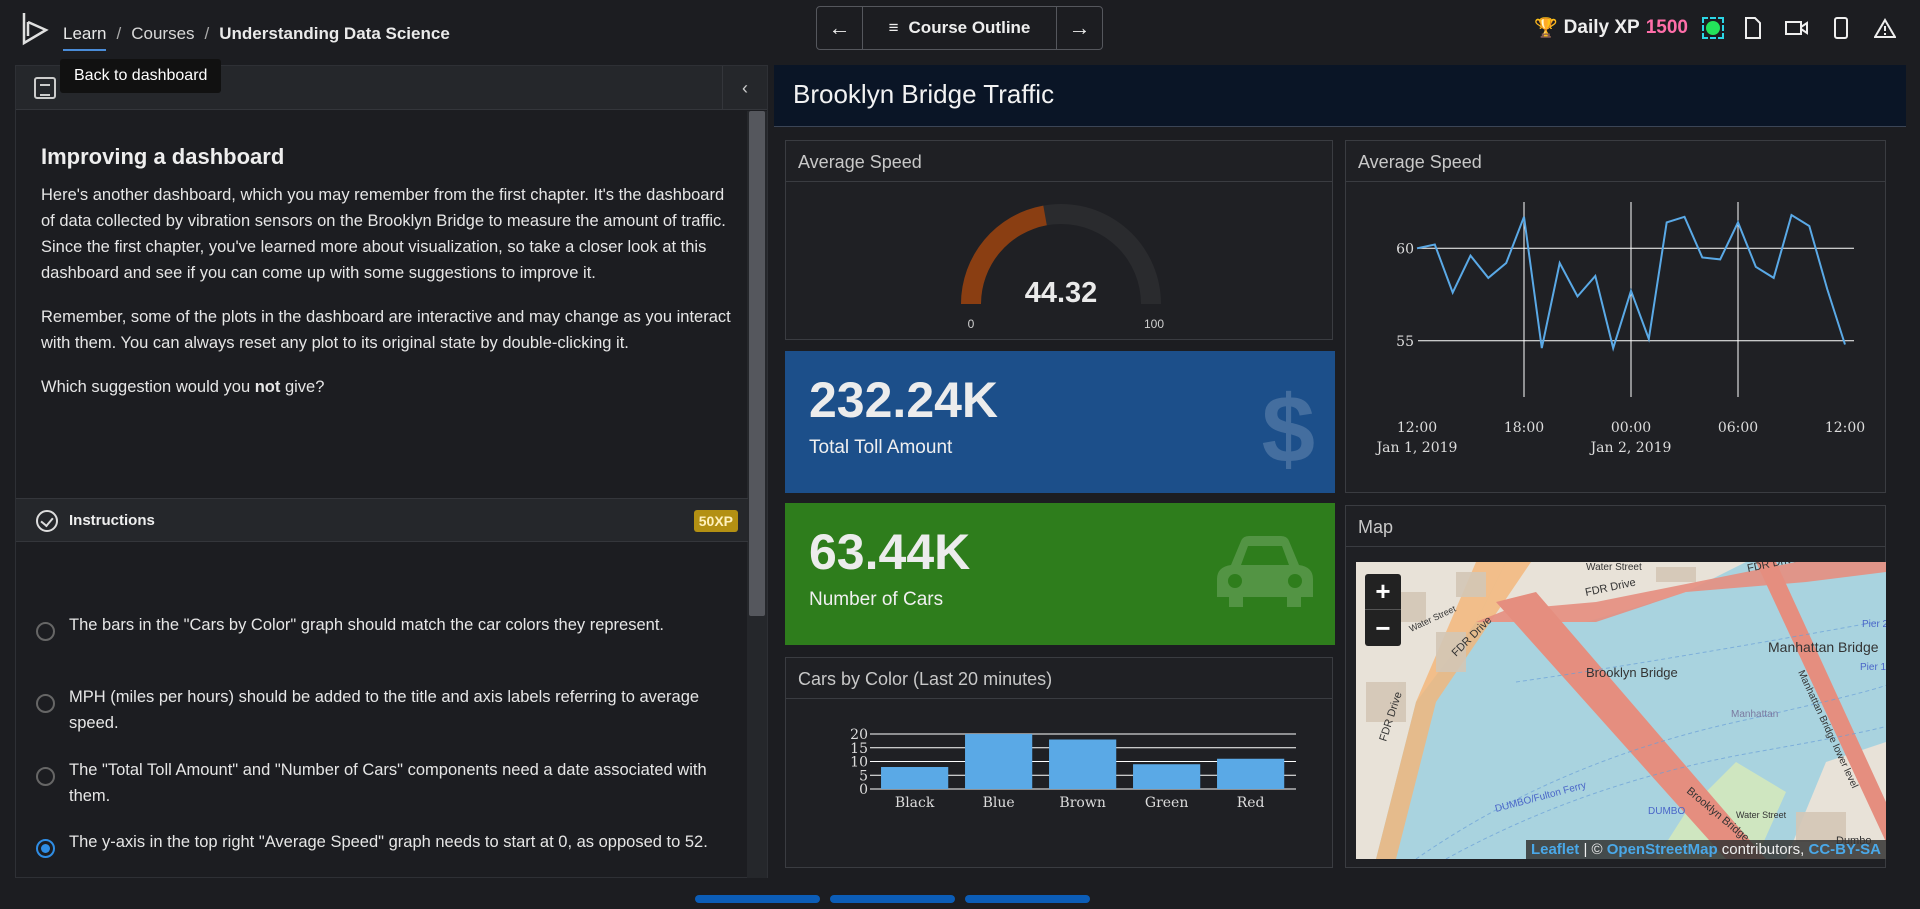 The image size is (1920, 909). Describe the element at coordinates (1614, 567) in the screenshot. I see `map-label: Water Street` at that location.